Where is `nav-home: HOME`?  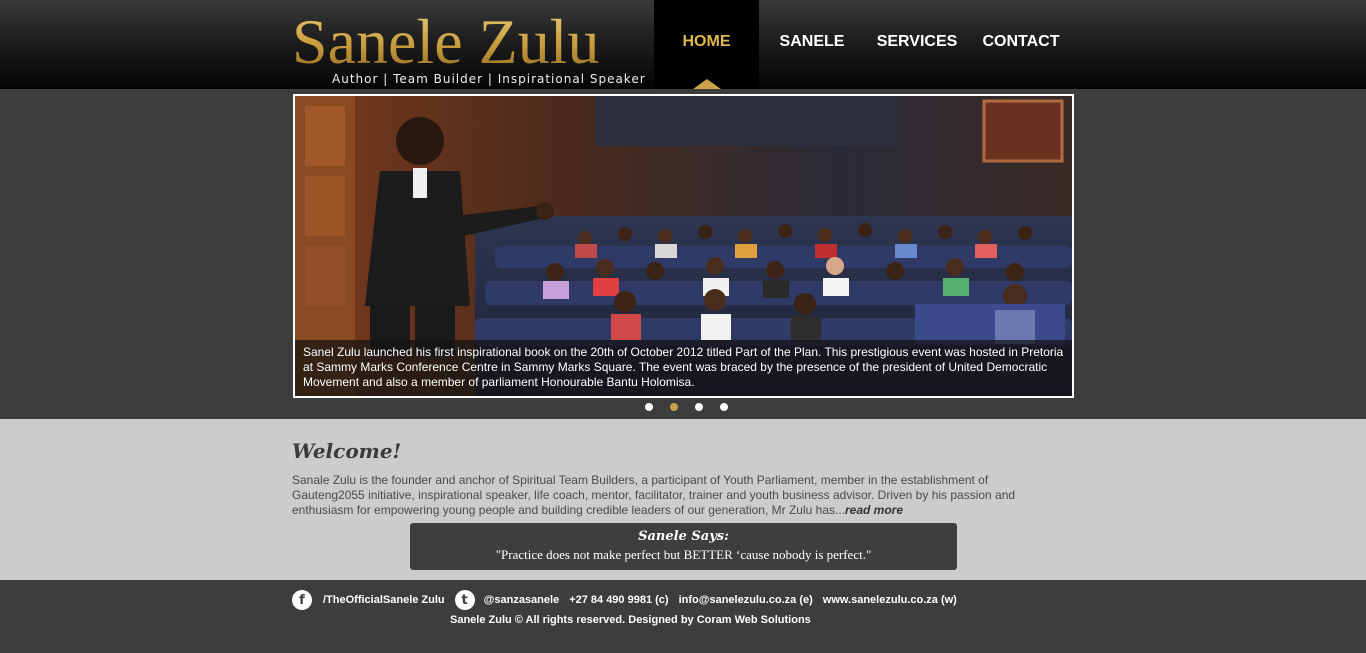
nav-home: HOME is located at coordinates (706, 44).